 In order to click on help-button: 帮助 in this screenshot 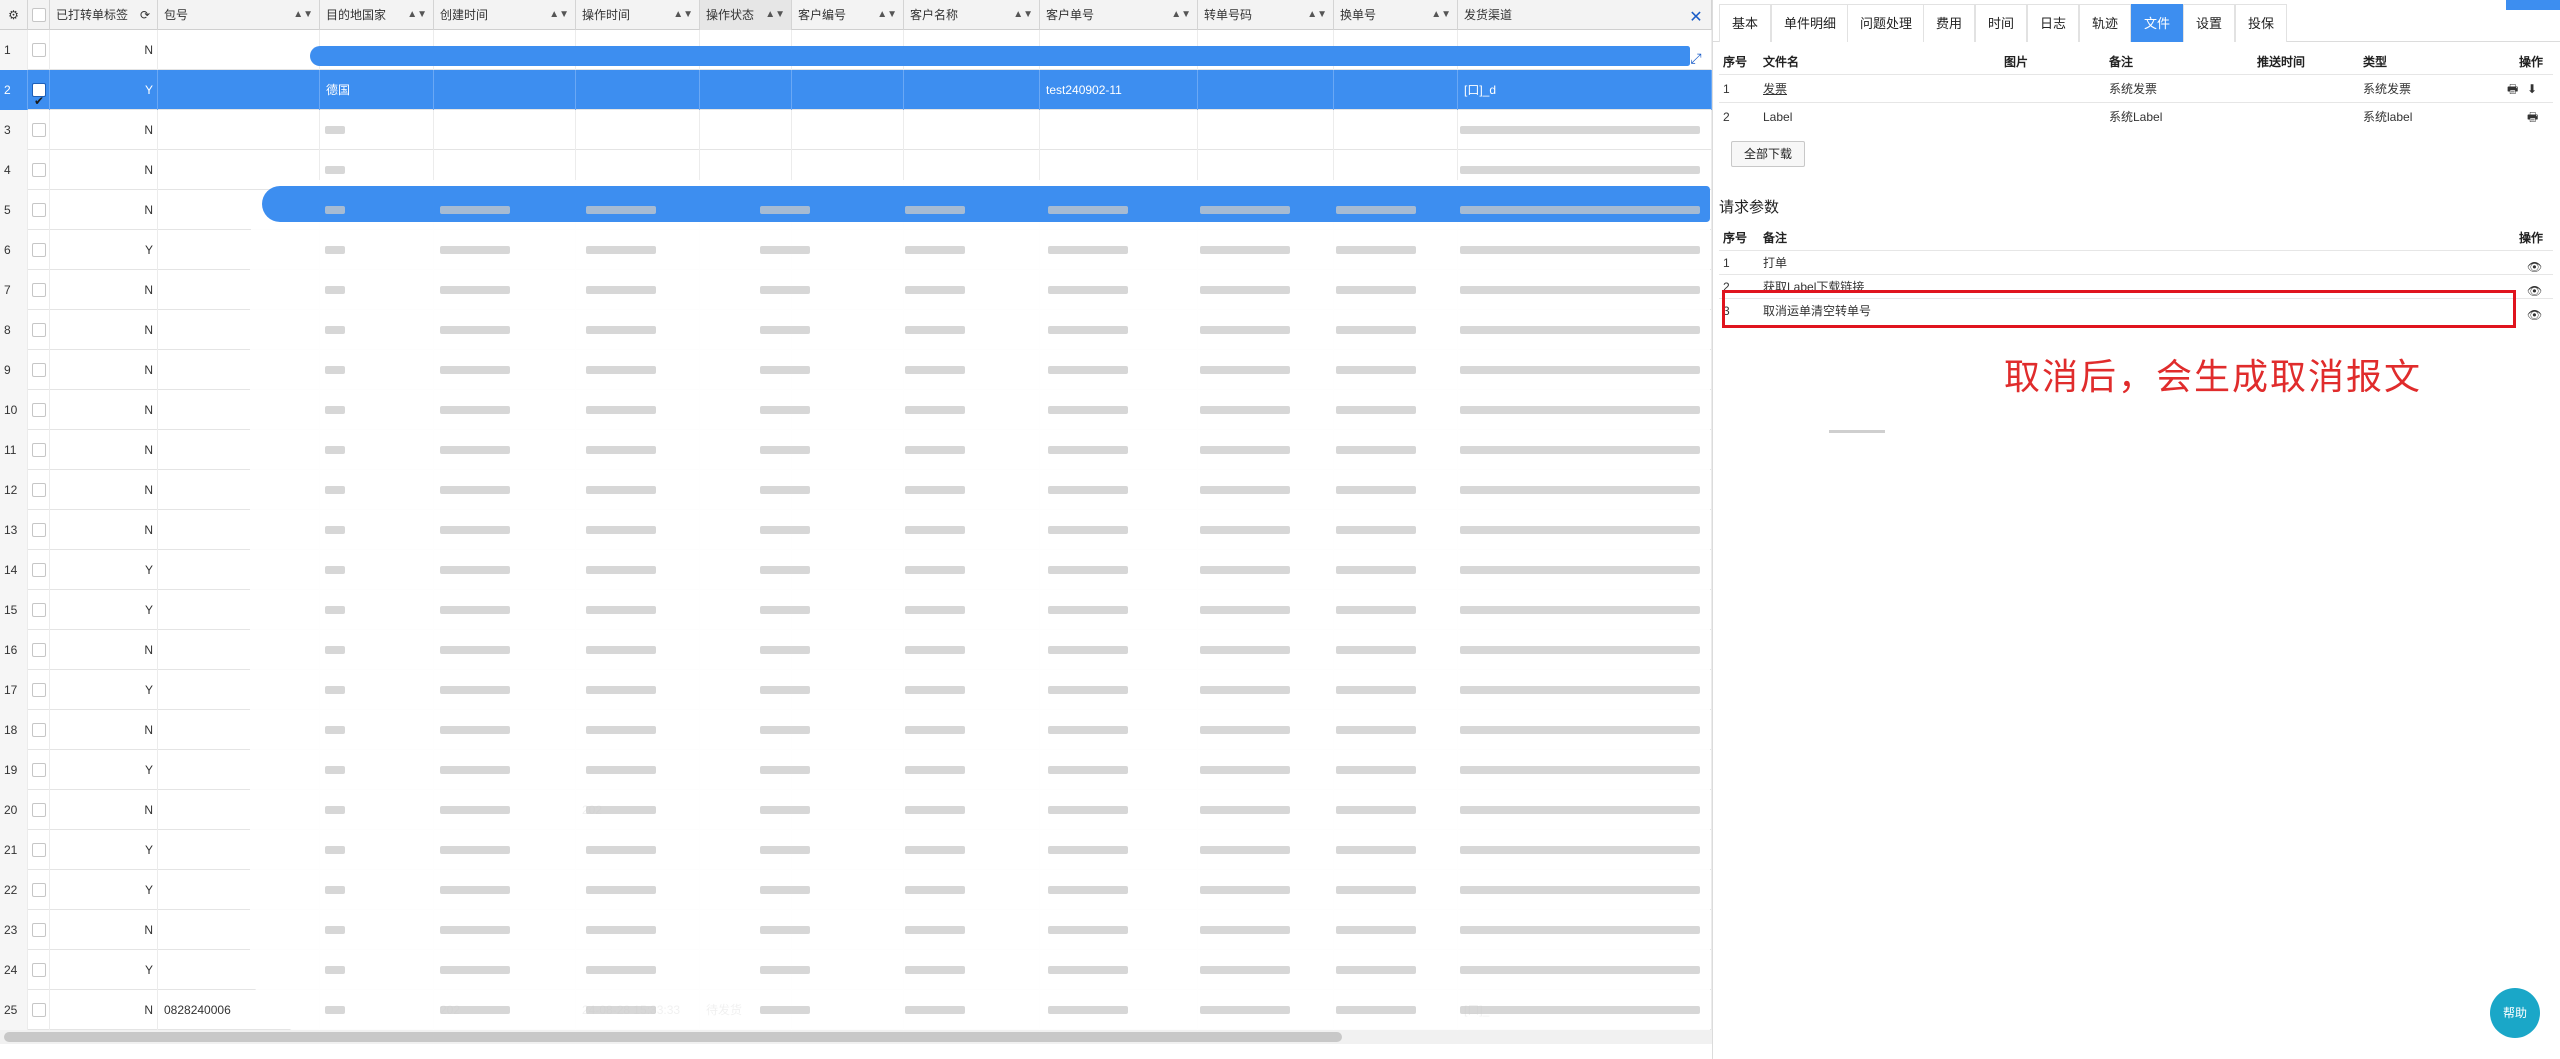, I will do `click(2515, 1013)`.